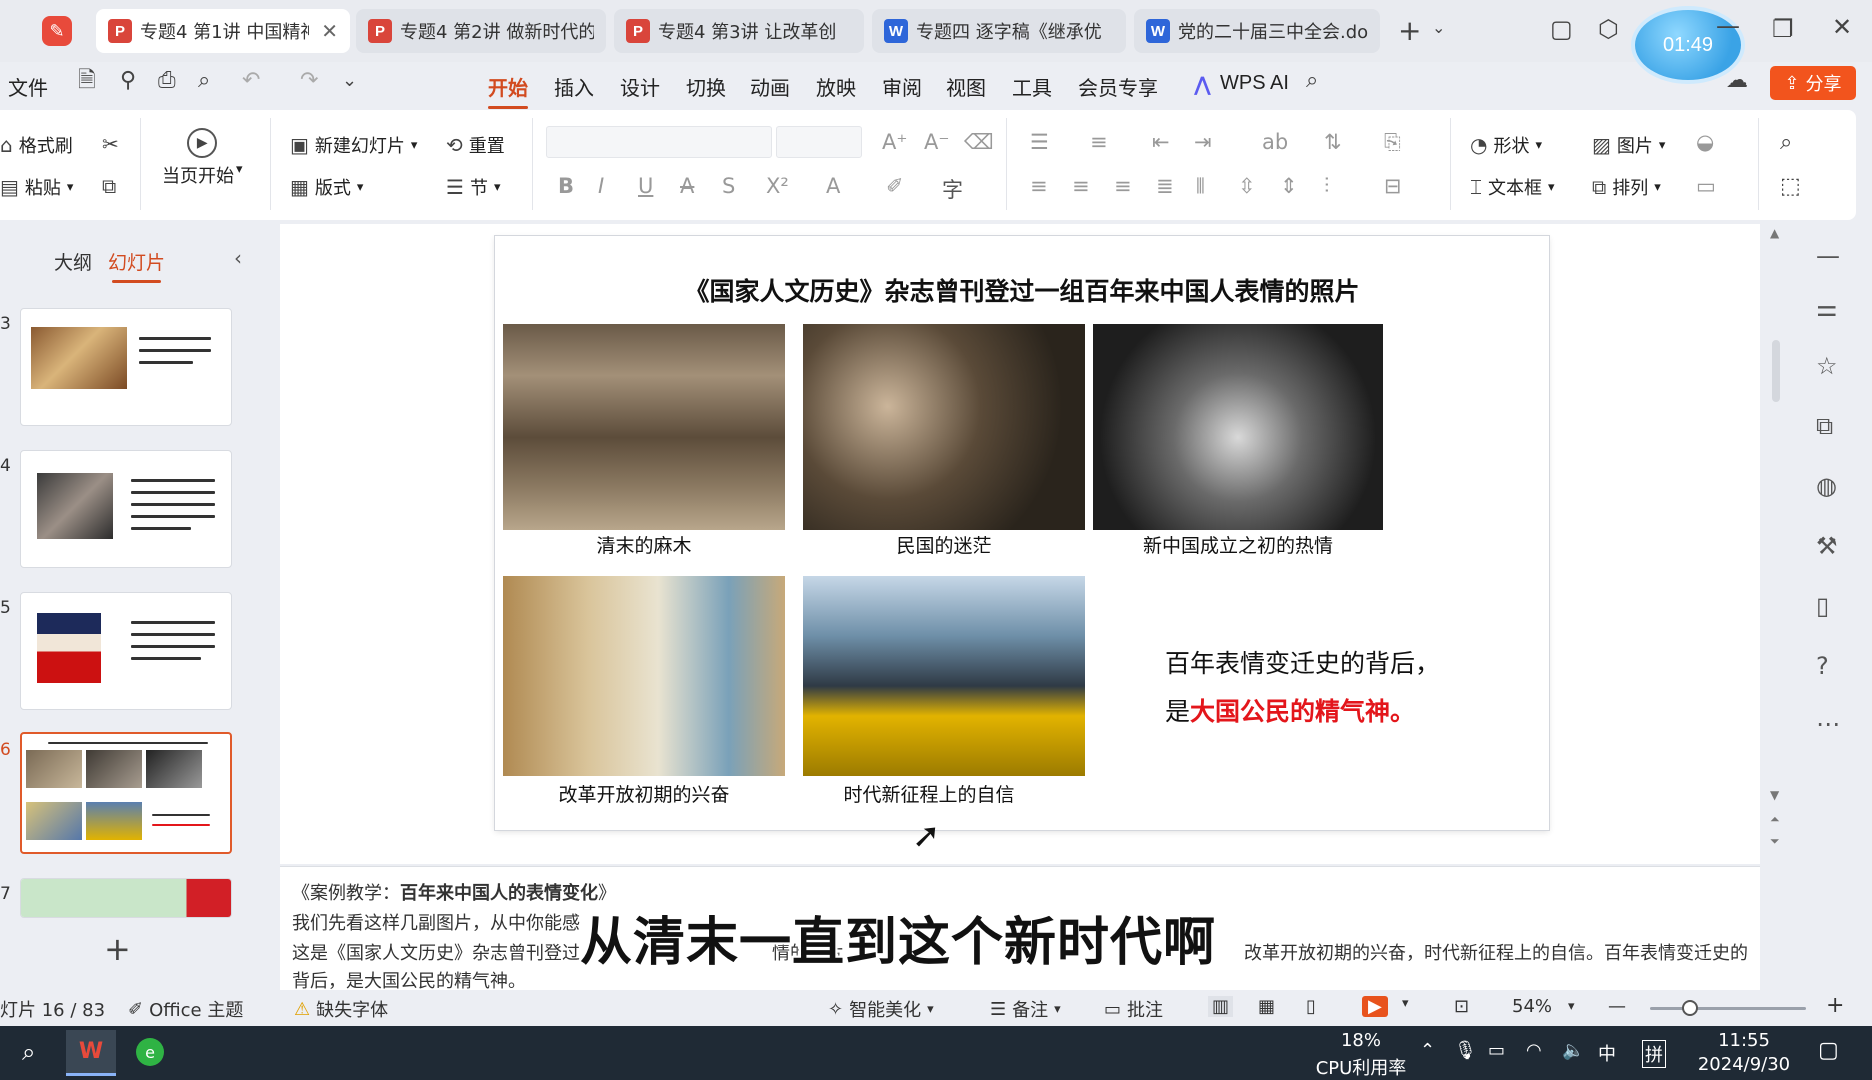 Image resolution: width=1872 pixels, height=1080 pixels. What do you see at coordinates (223, 31) in the screenshot?
I see `tab-document-1: P 专题4 第1讲 中国精神 ✕` at bounding box center [223, 31].